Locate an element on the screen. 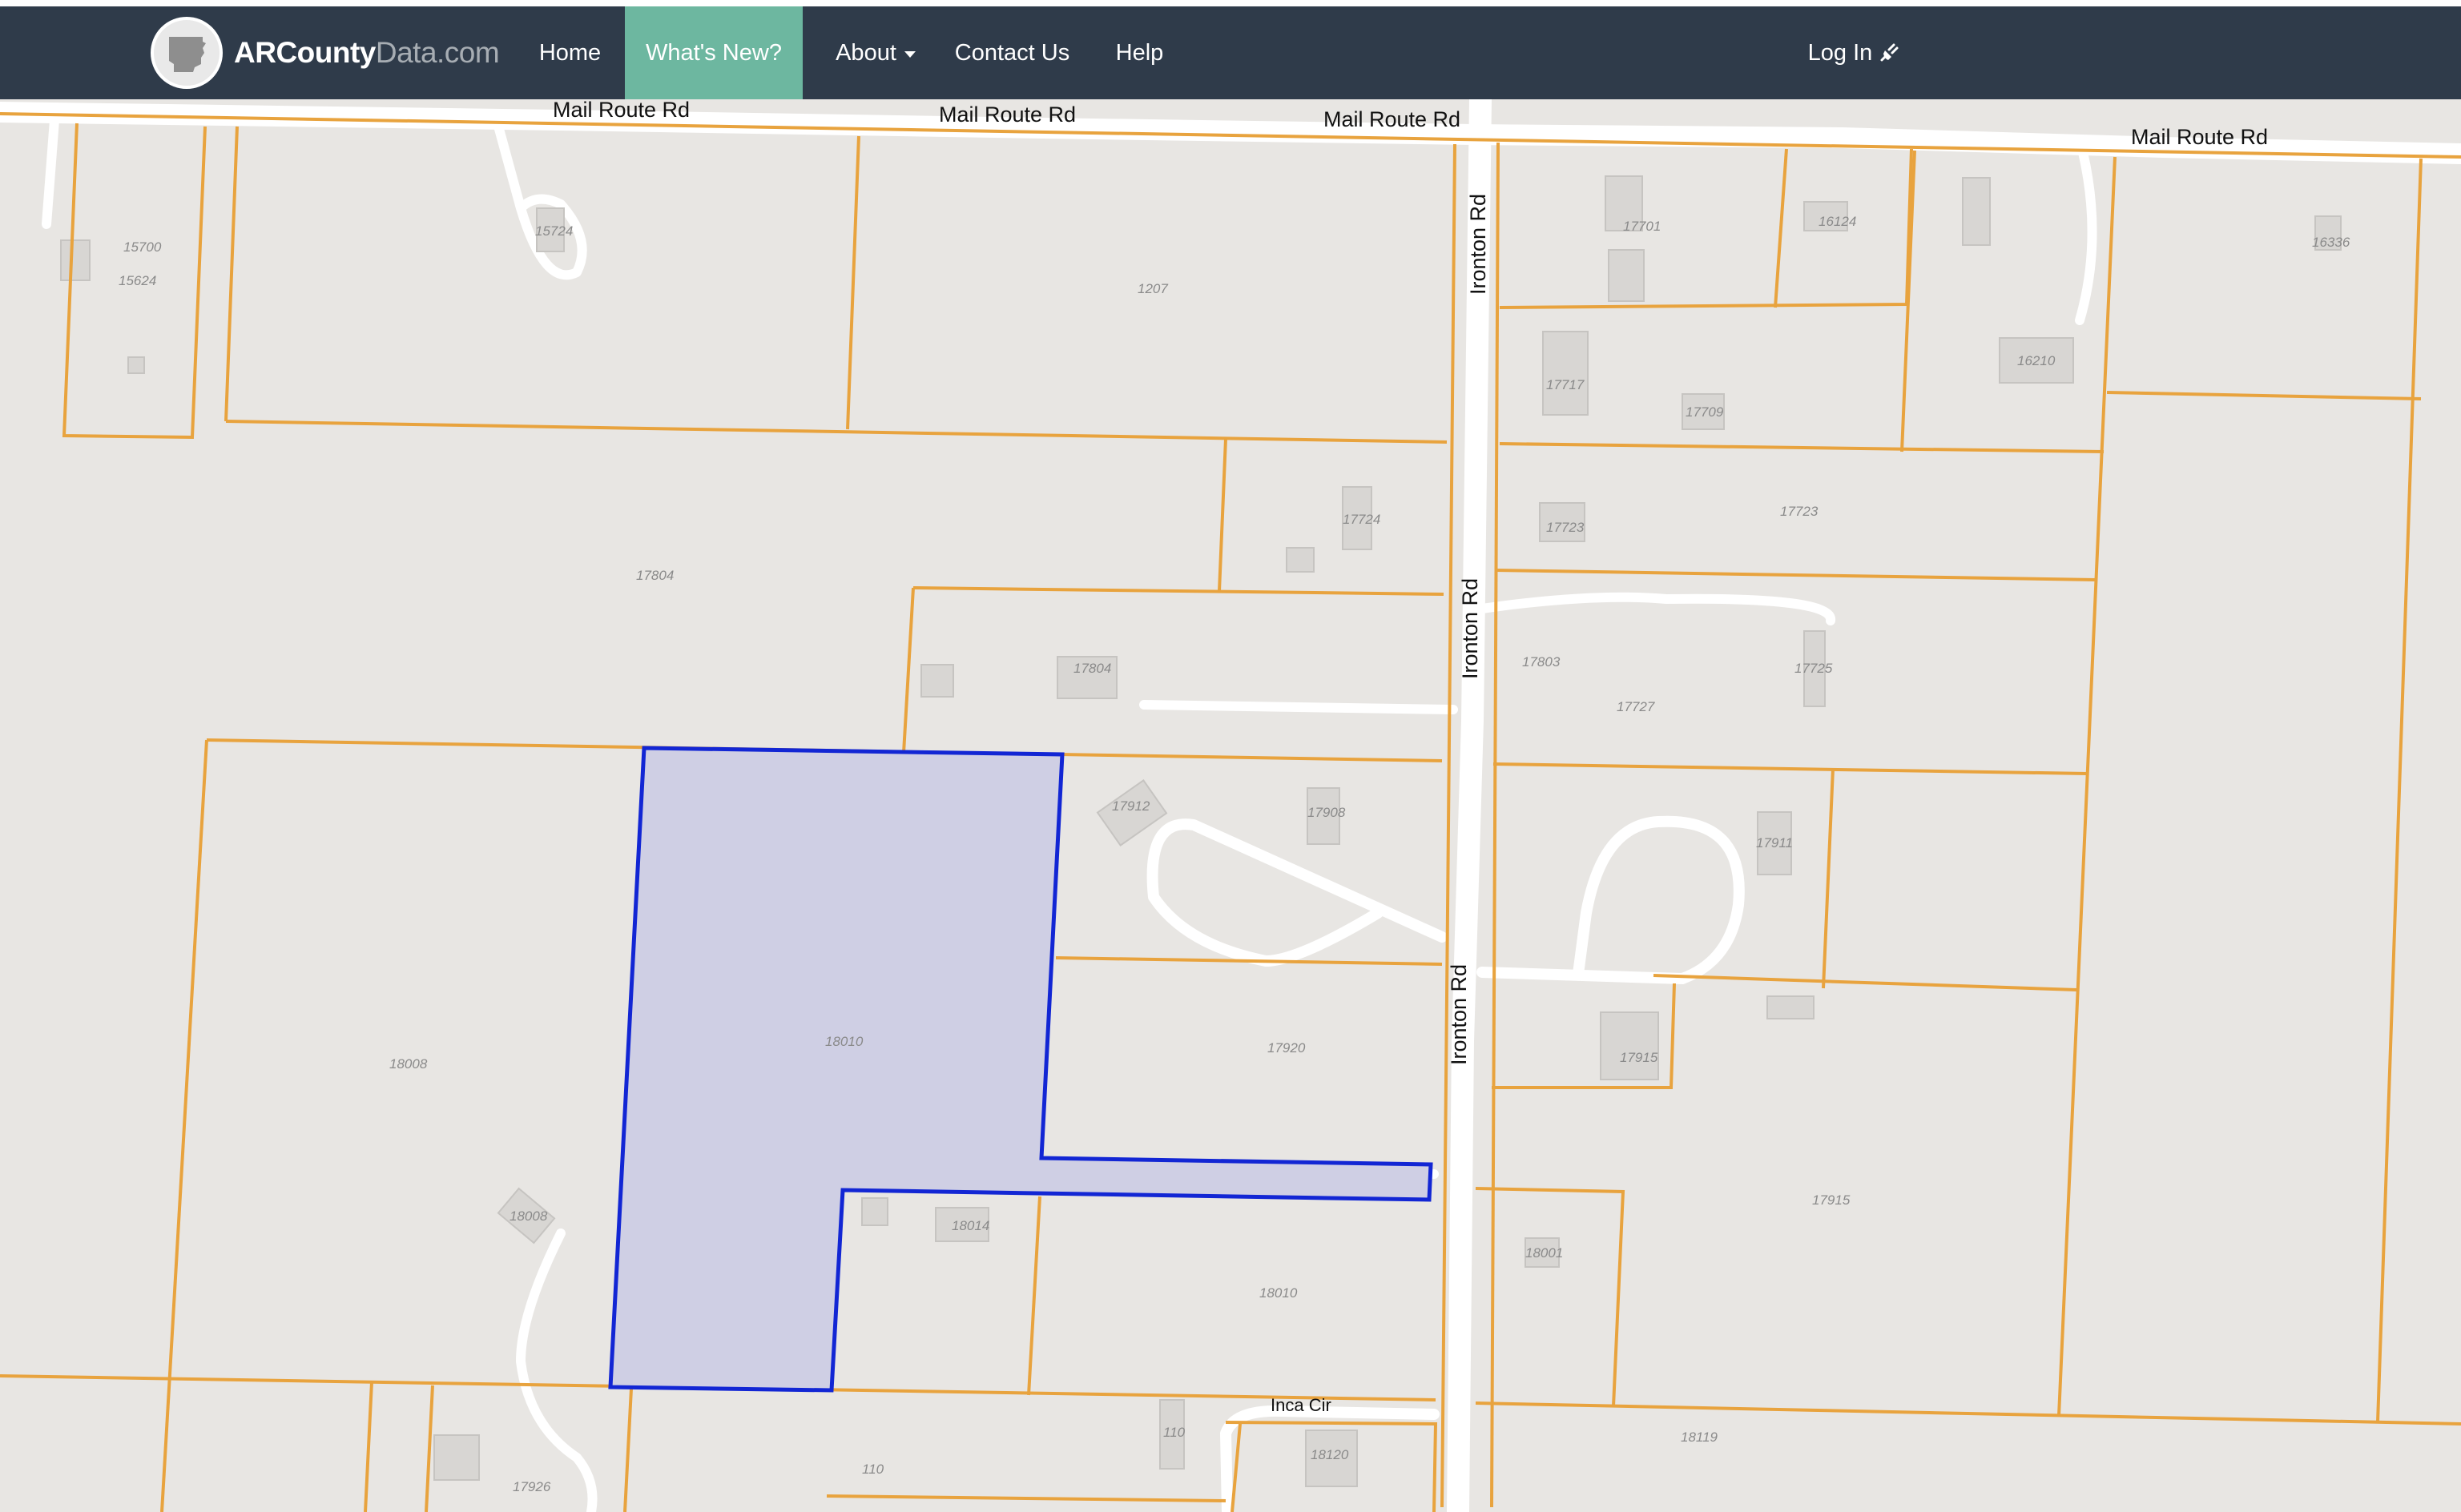 The image size is (2461, 1512). road-label-ironton-1: Ironton Rd is located at coordinates (1478, 244).